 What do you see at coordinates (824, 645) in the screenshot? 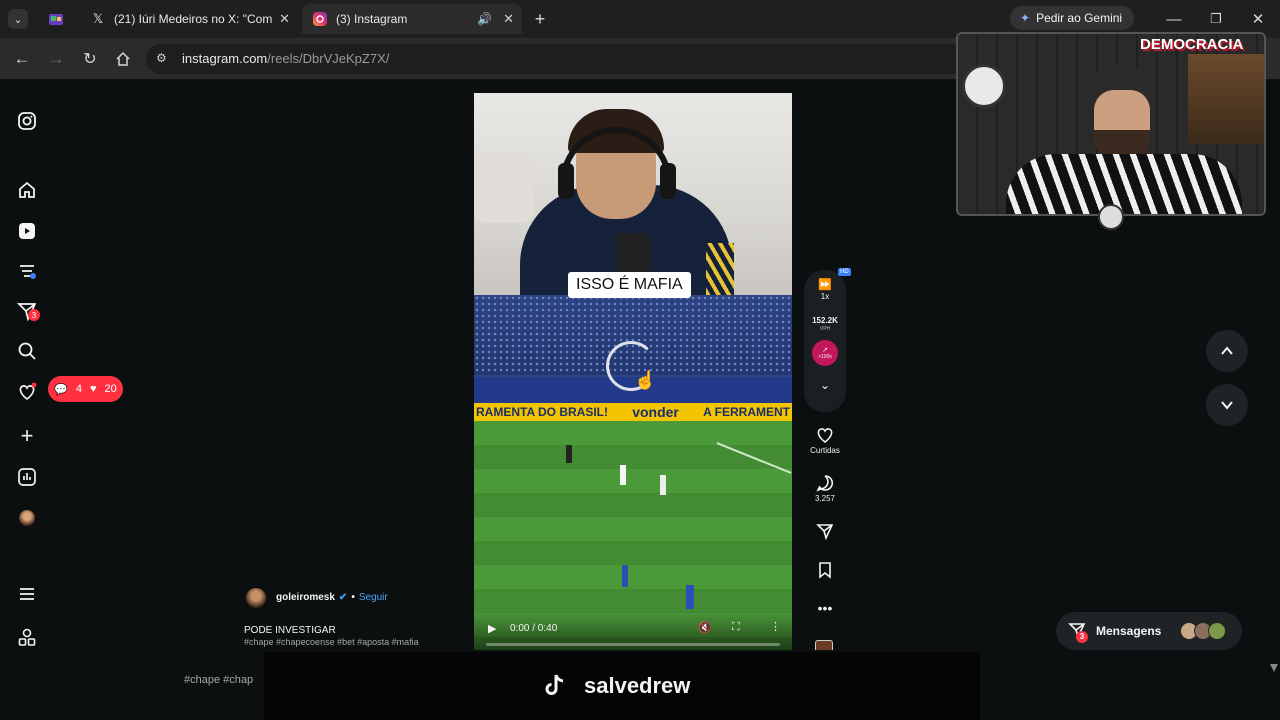
I see `audio-thumbnail` at bounding box center [824, 645].